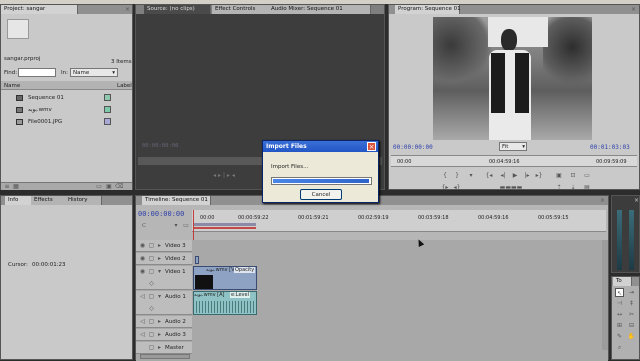  What do you see at coordinates (631, 292) in the screenshot?
I see `track-select-tool-icon: ⇥` at bounding box center [631, 292].